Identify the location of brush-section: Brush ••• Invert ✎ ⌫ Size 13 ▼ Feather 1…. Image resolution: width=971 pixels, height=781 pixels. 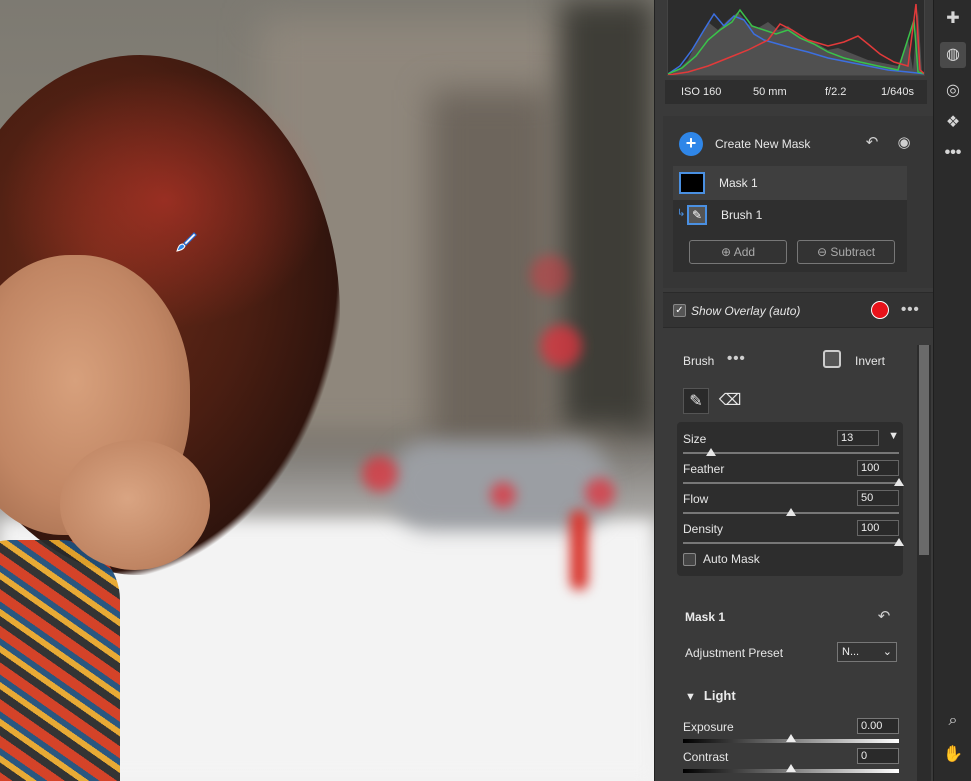
(798, 459).